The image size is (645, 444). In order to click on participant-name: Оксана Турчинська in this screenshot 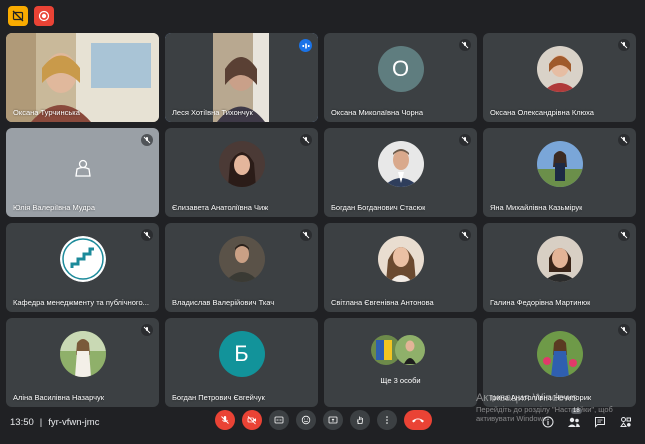, I will do `click(46, 112)`.